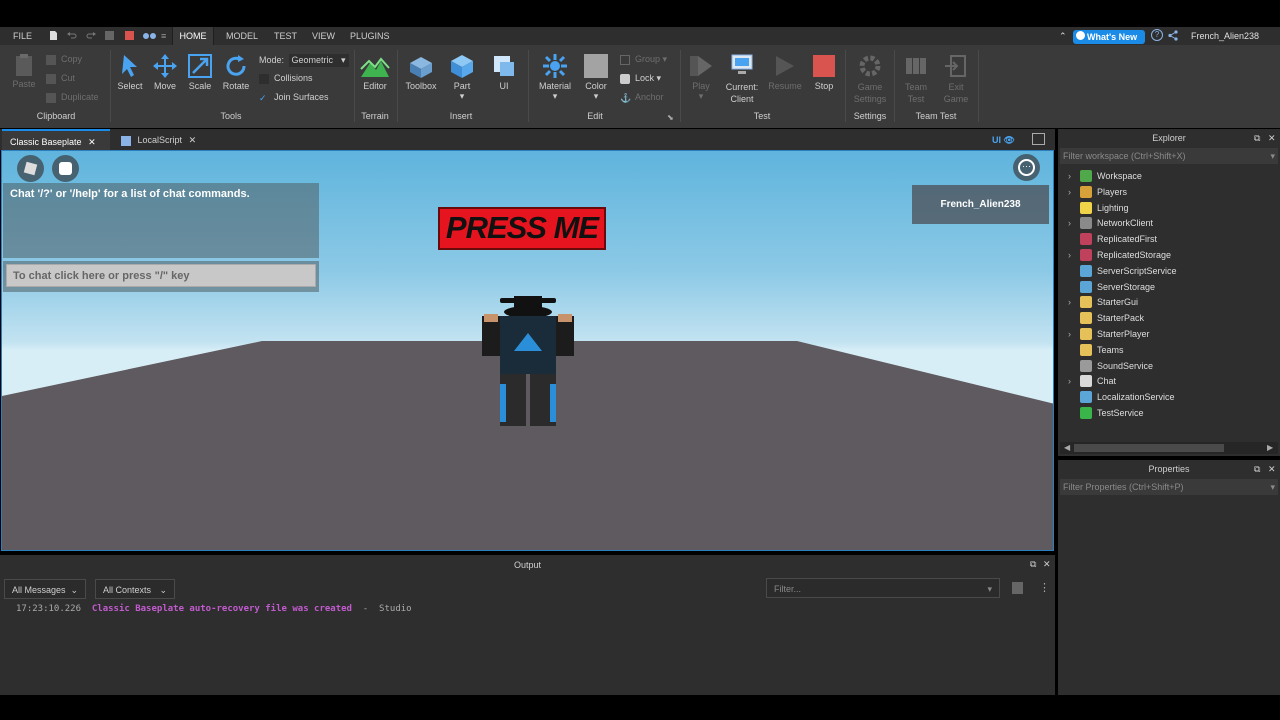 The width and height of the screenshot is (1280, 720). Describe the element at coordinates (68, 78) in the screenshot. I see `cut-label: Cut` at that location.